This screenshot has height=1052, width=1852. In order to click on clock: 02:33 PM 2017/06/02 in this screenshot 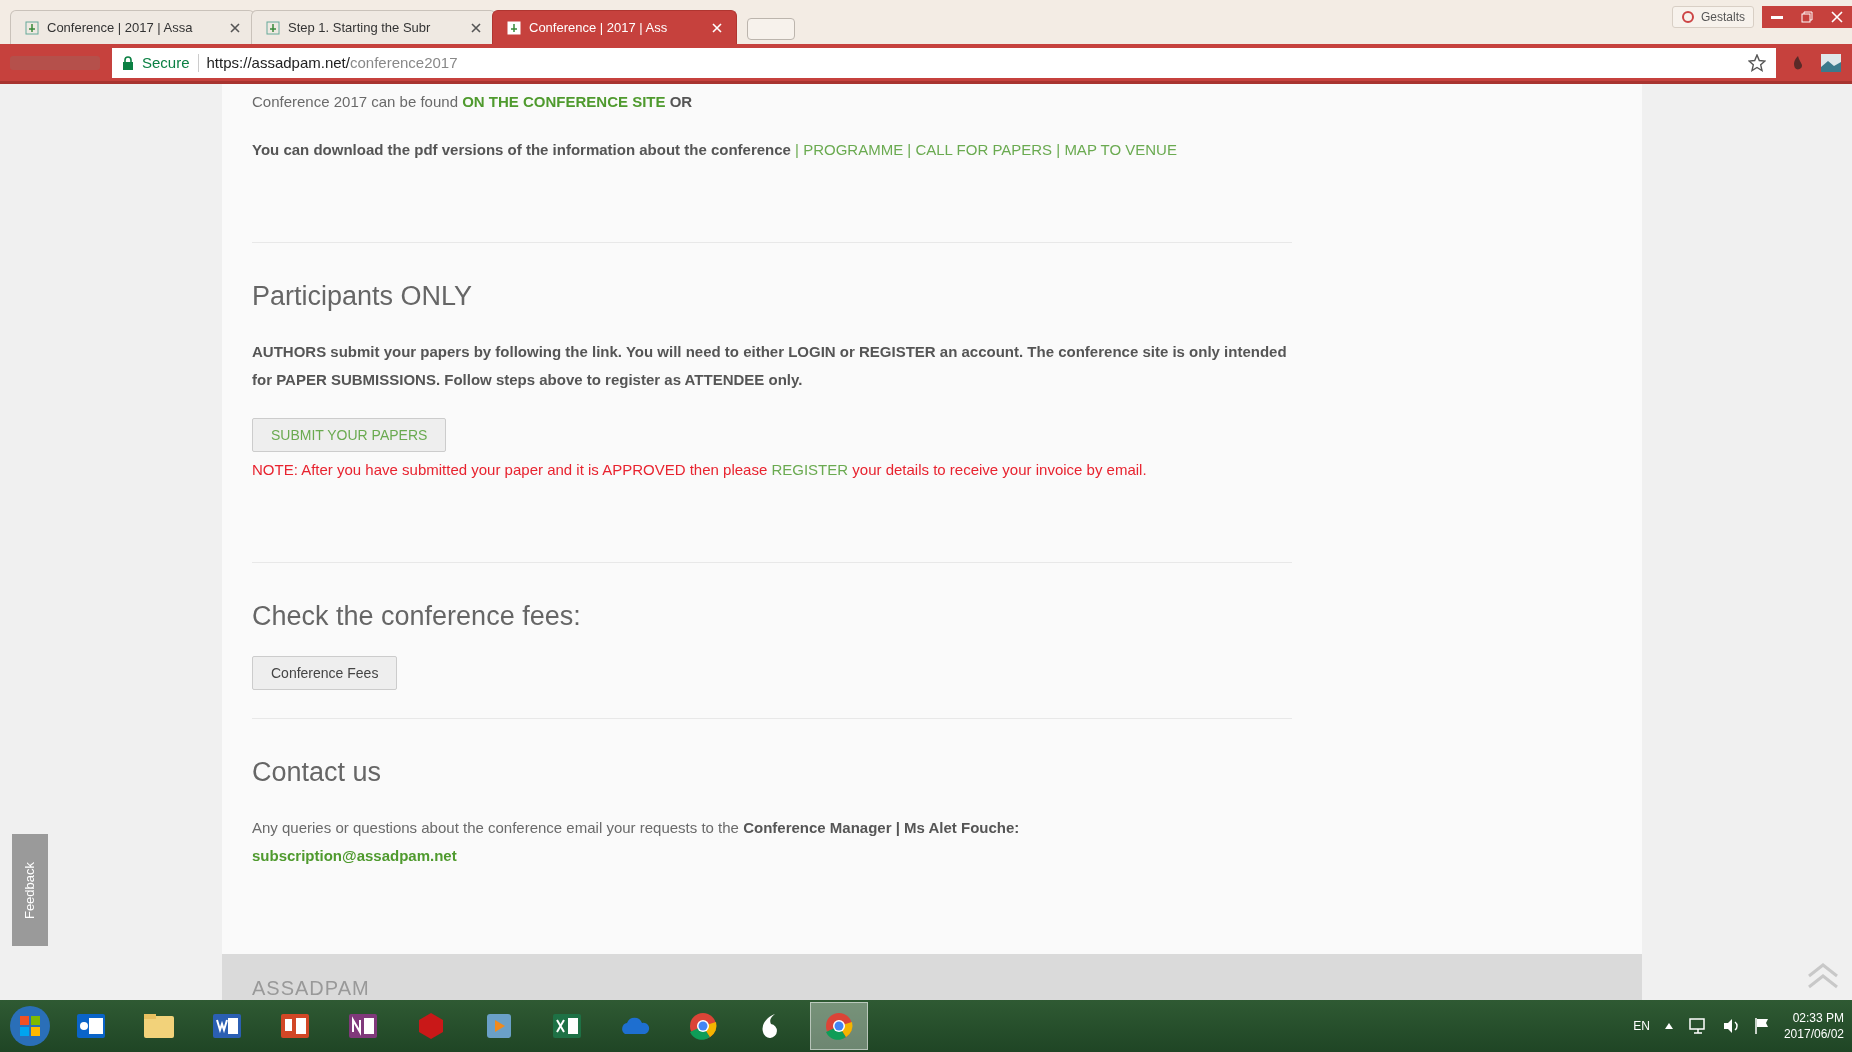, I will do `click(1813, 1026)`.